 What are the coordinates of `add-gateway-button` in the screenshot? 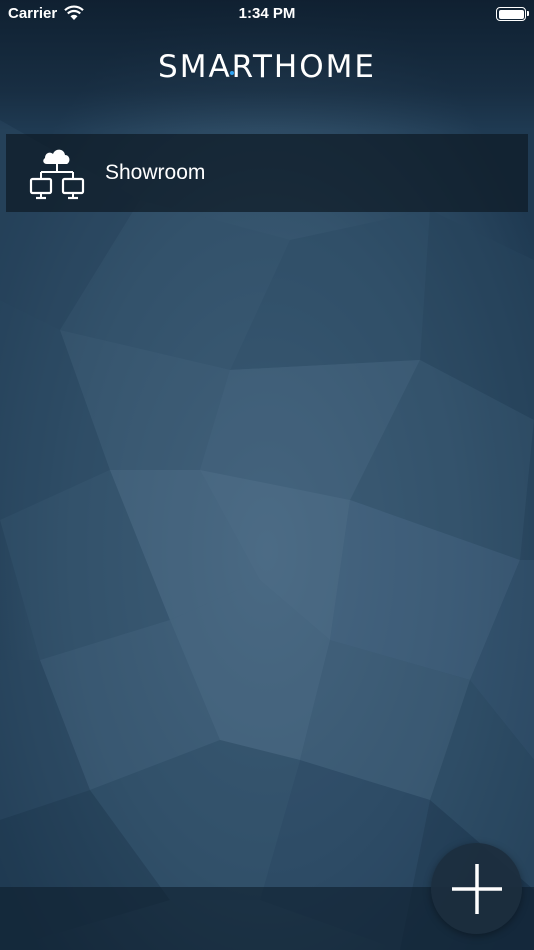 It's located at (476, 888).